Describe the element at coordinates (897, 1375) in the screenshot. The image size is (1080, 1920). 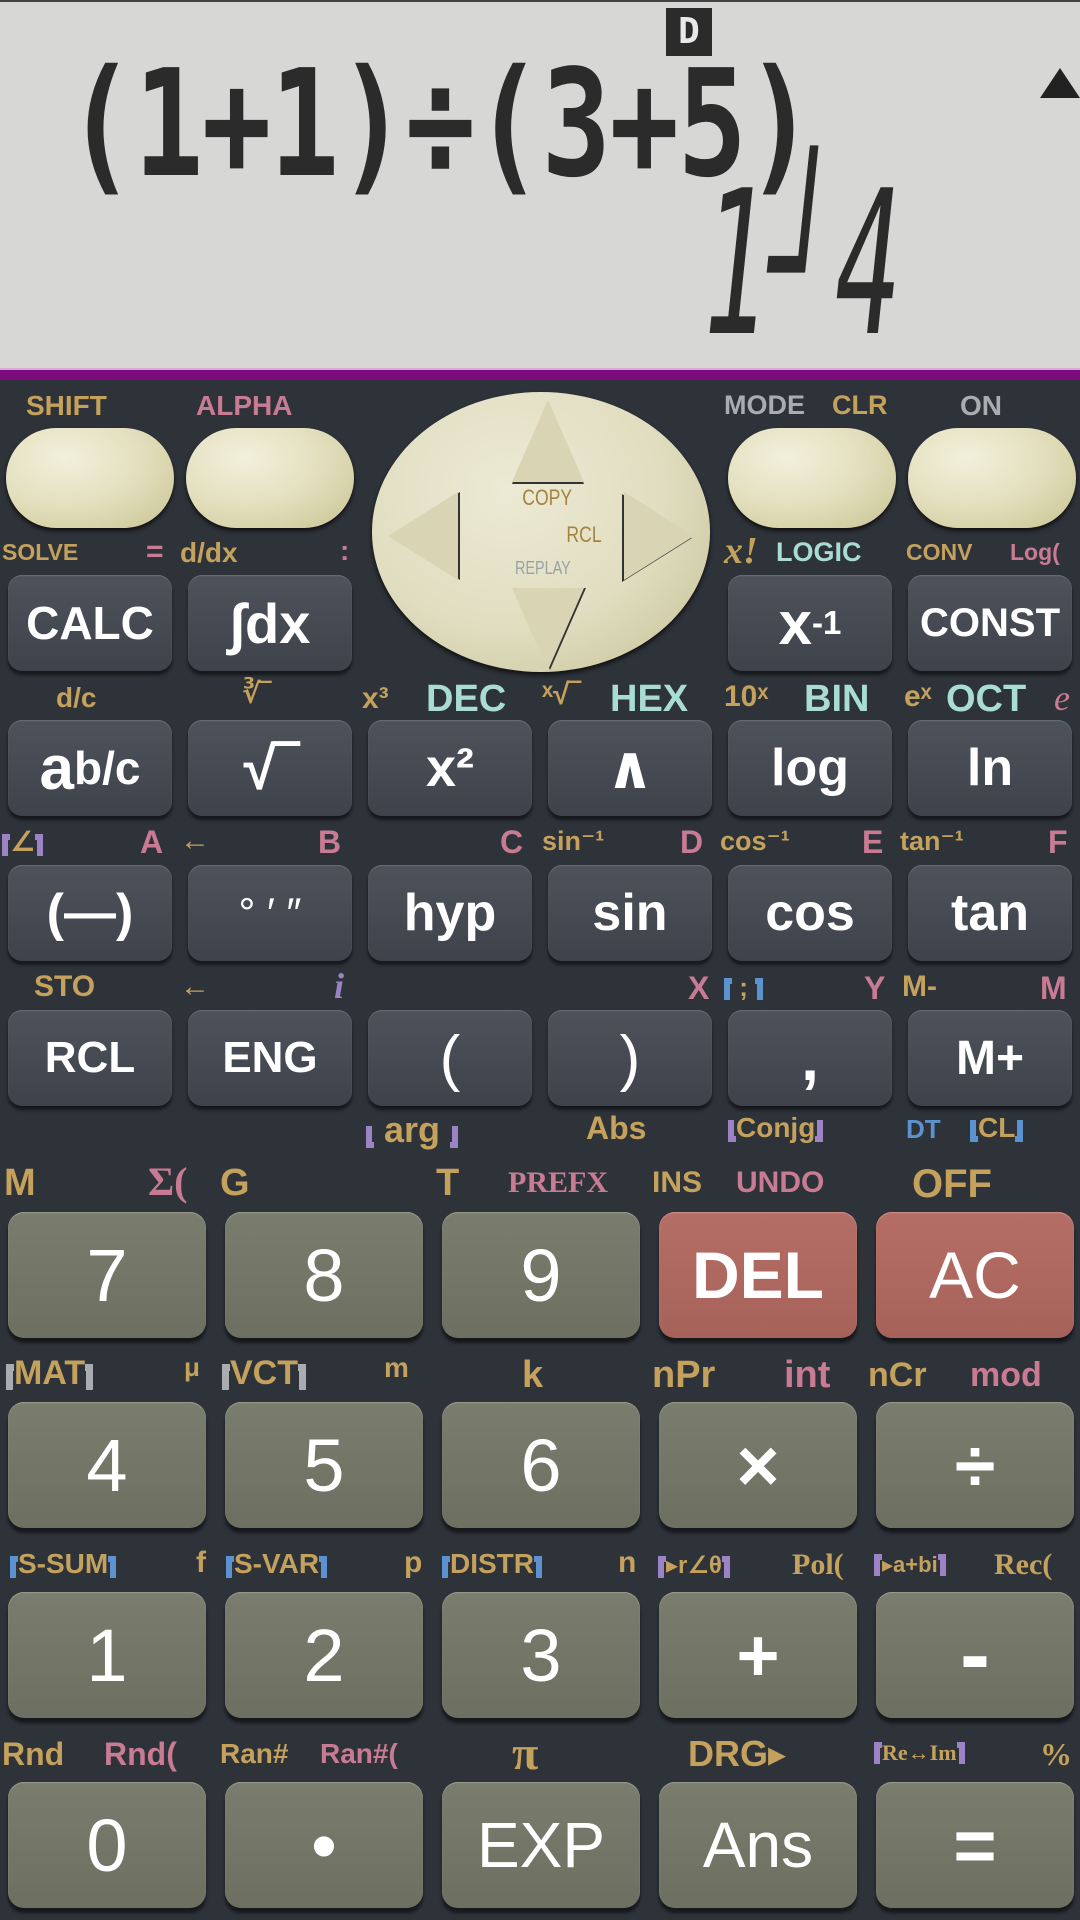
I see `ncr-label: nCr` at that location.